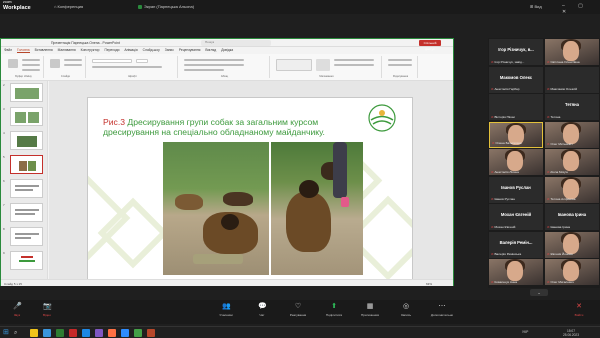 This screenshot has height=338, width=600. I want to click on participant-name-label: ⊘ Мохан Євгеній, so click(503, 227).